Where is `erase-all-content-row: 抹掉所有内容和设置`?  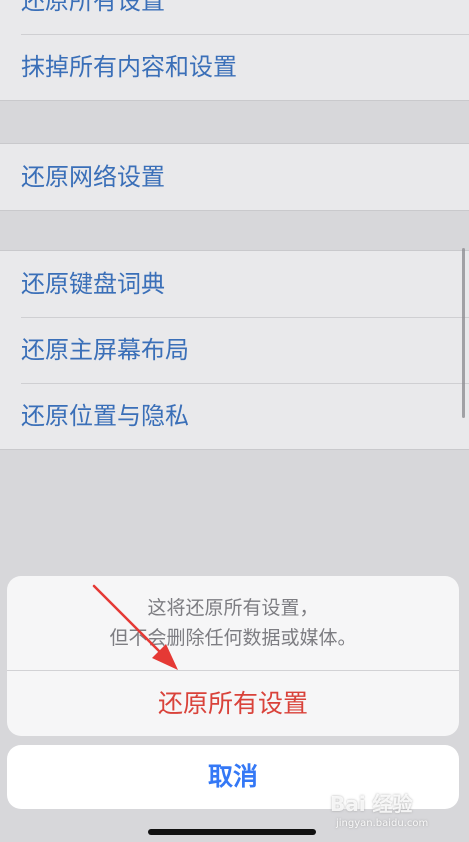 erase-all-content-row: 抹掉所有内容和设置 is located at coordinates (234, 67).